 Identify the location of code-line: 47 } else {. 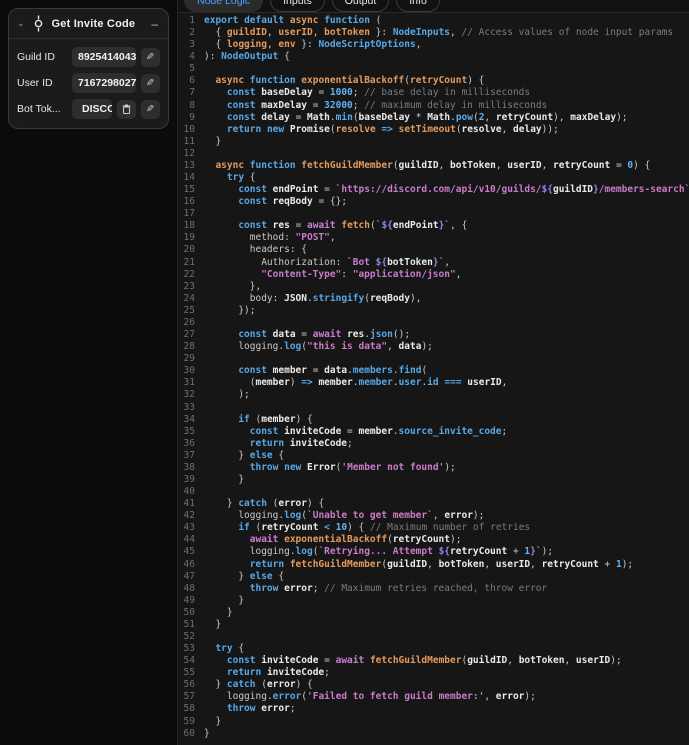
(433, 577).